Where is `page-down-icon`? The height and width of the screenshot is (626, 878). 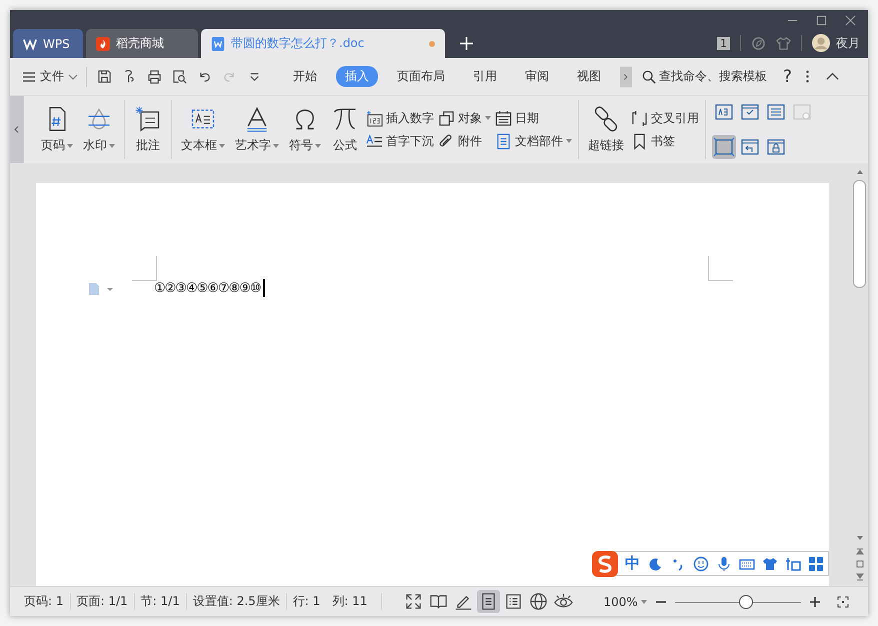
page-down-icon is located at coordinates (859, 577).